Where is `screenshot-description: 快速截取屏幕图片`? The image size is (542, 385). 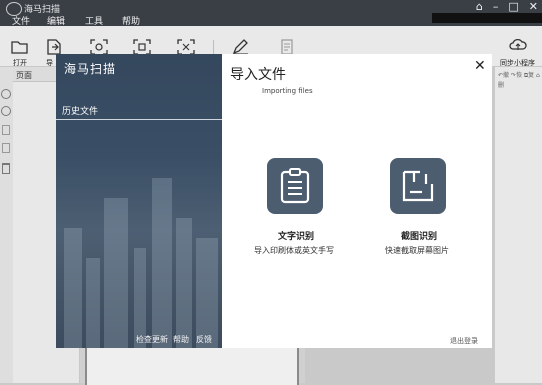
screenshot-description: 快速截取屏幕图片 is located at coordinates (417, 250).